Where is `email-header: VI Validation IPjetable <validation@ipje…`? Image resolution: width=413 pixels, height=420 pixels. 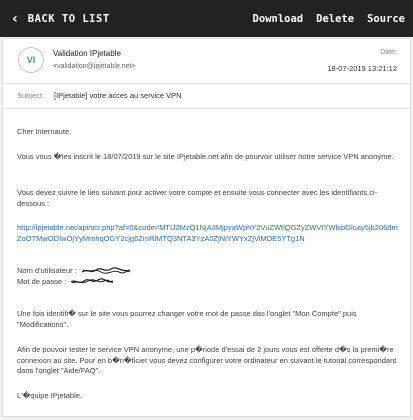 email-header: VI Validation IPjetable <validation@ipje… is located at coordinates (206, 61).